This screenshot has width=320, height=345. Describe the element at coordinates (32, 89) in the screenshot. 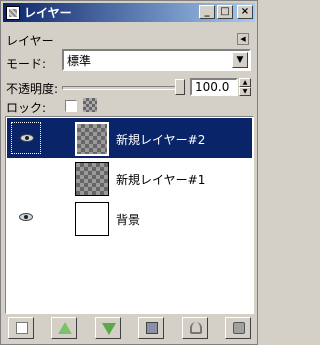

I see `opacity-label: 不透明度:` at that location.